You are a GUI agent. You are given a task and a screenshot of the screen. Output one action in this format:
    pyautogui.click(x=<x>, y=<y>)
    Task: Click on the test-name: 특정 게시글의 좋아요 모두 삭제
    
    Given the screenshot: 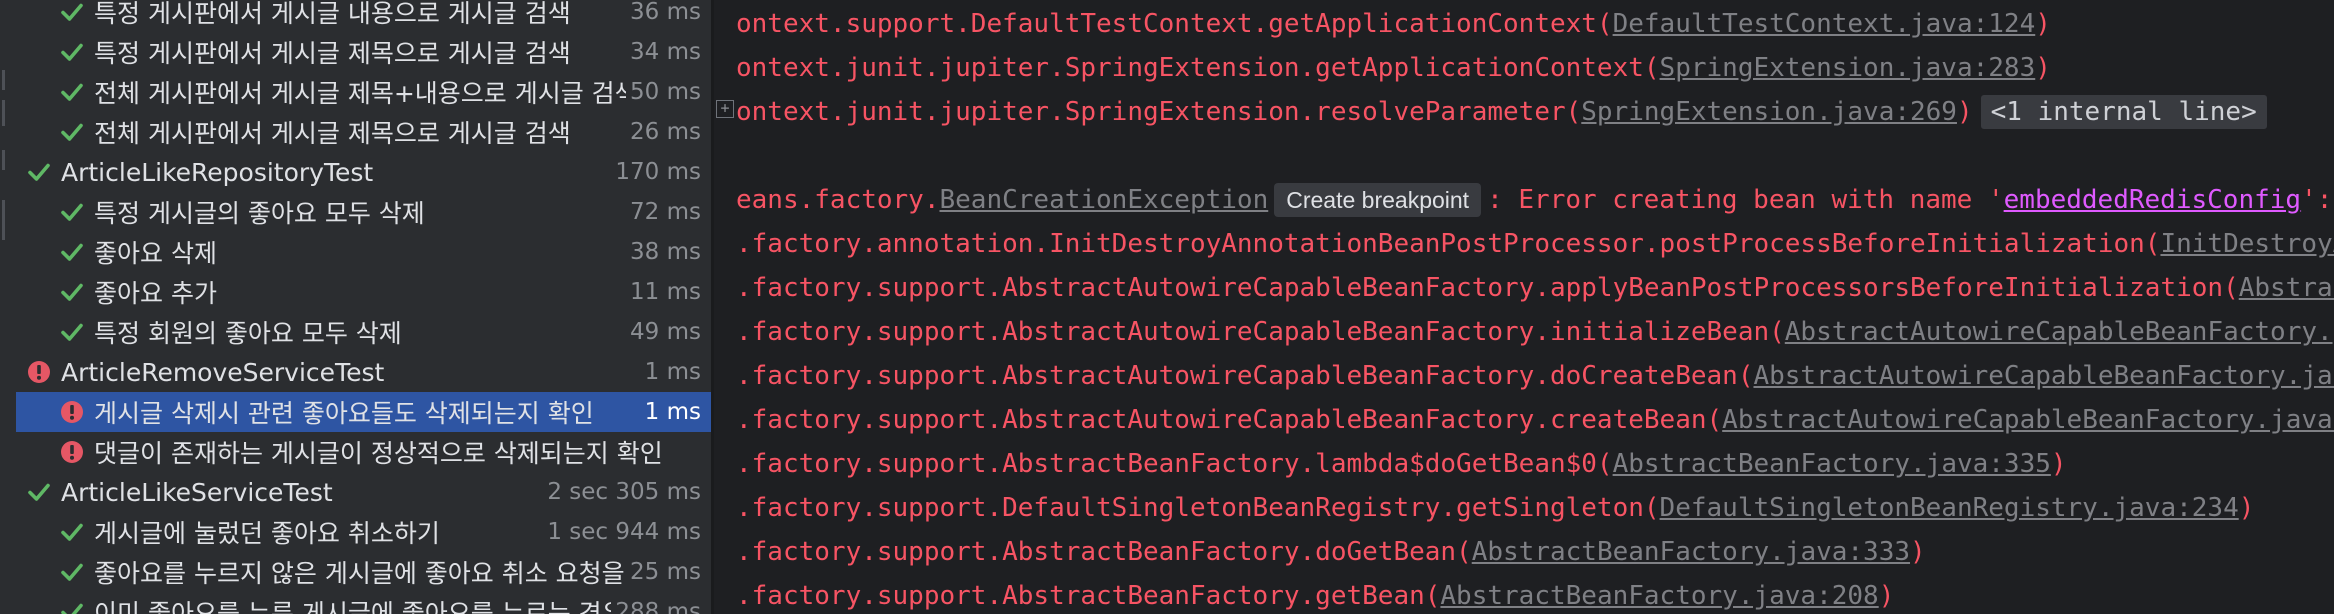 What is the action you would take?
    pyautogui.click(x=259, y=213)
    